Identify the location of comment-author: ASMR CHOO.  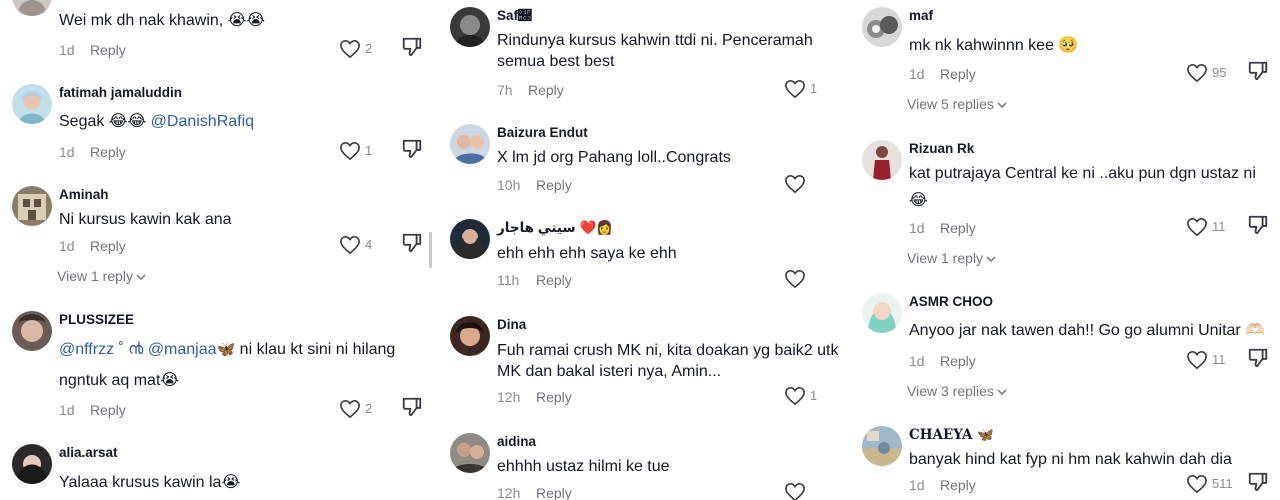
(1090, 302).